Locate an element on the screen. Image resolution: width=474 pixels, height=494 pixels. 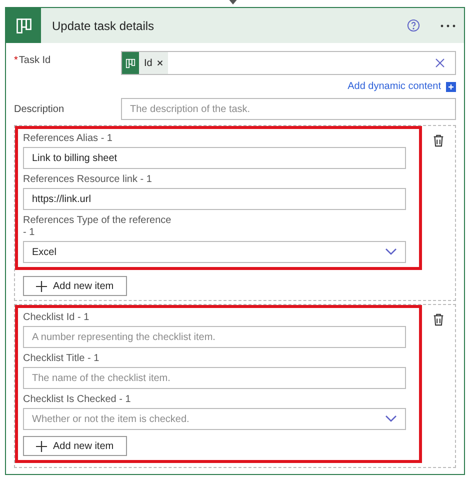
token-chip: Id is located at coordinates (145, 63).